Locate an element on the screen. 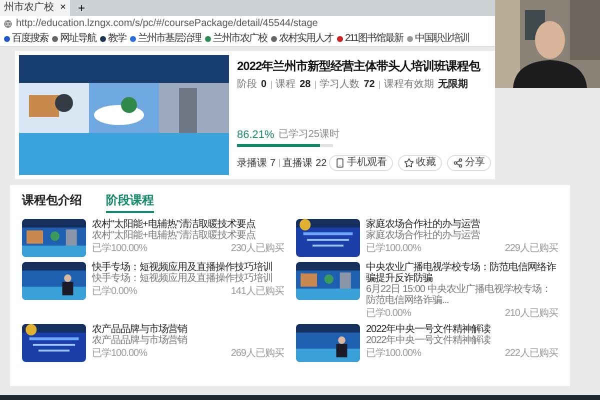 The width and height of the screenshot is (600, 400). meta-value: 0 is located at coordinates (264, 85).